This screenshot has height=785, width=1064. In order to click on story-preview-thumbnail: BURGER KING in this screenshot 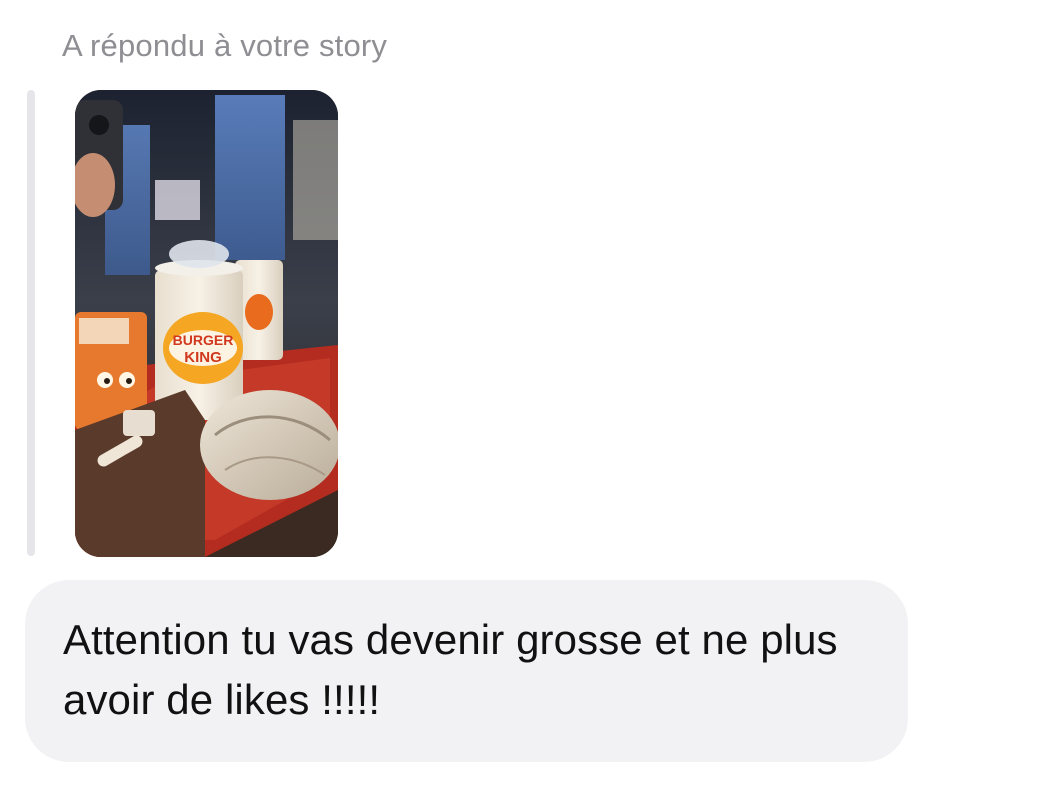, I will do `click(206, 323)`.